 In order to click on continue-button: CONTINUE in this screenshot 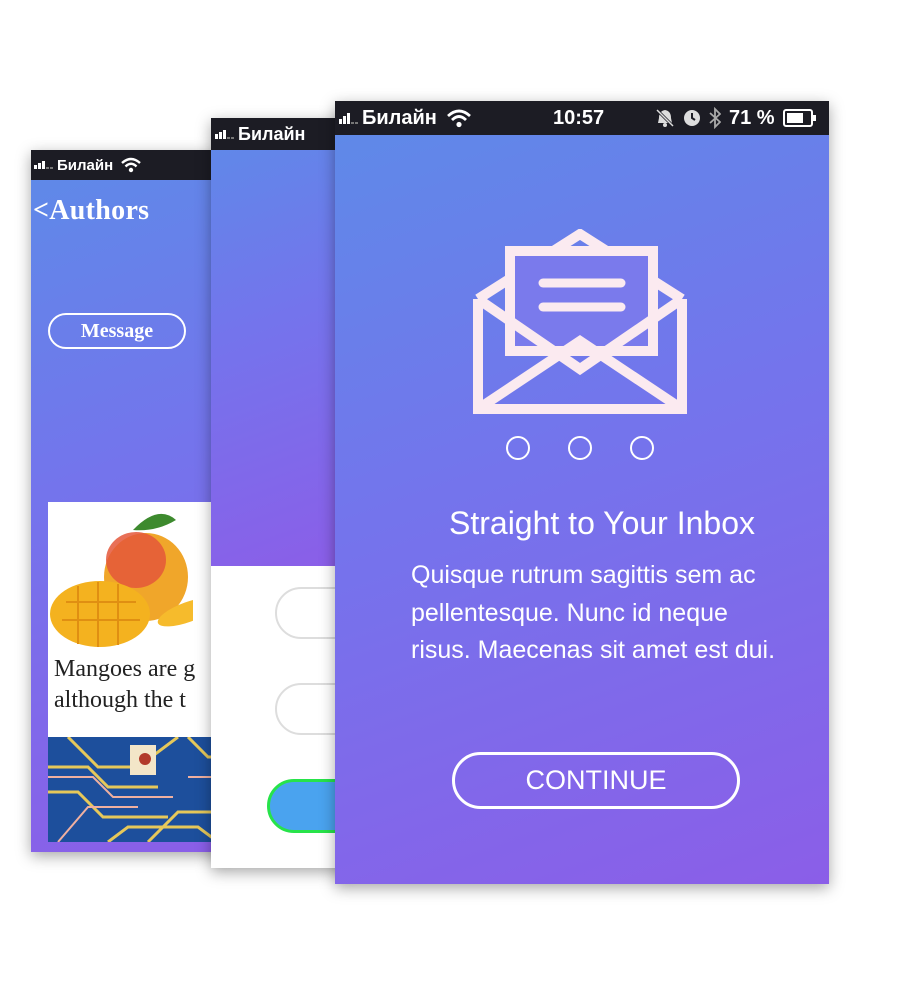, I will do `click(596, 780)`.